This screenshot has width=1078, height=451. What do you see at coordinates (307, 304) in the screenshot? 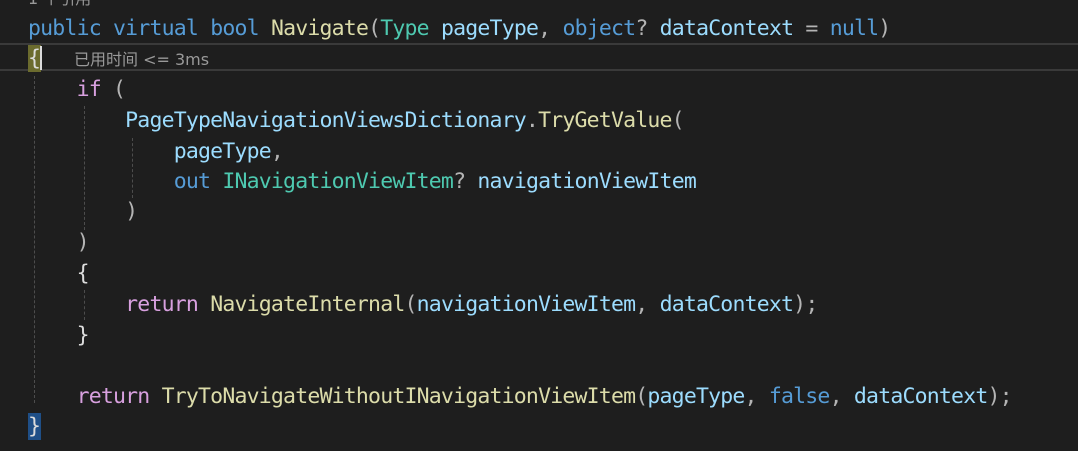
I see `method-name: NavigateInternal` at bounding box center [307, 304].